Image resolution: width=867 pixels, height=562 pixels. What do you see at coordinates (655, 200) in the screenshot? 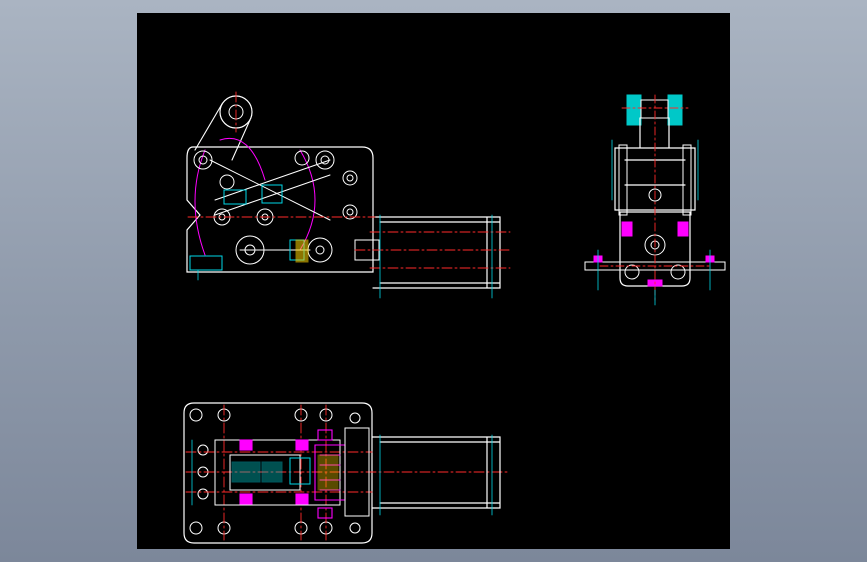
I see `side-view` at bounding box center [655, 200].